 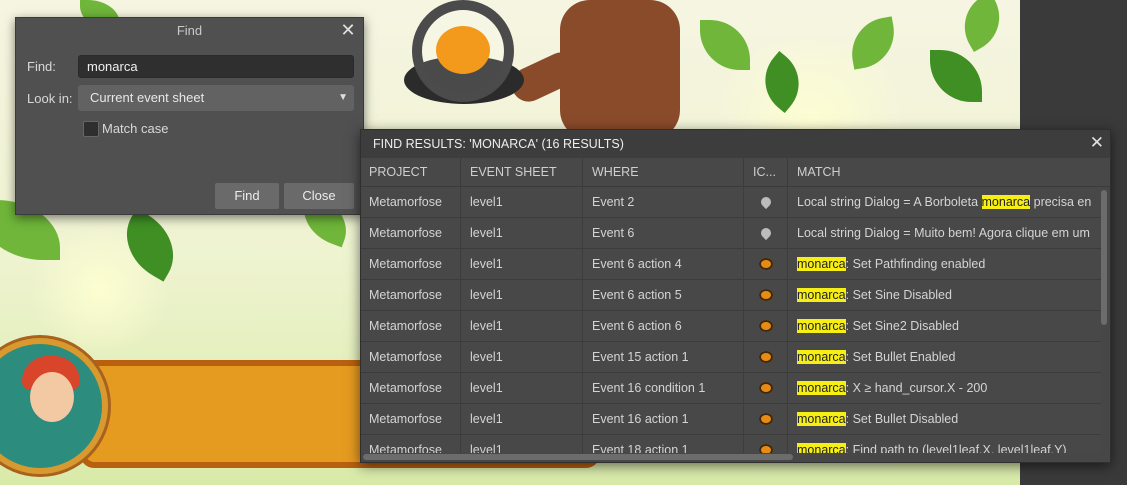 I want to click on horizontal-scrollbar, so click(x=731, y=457).